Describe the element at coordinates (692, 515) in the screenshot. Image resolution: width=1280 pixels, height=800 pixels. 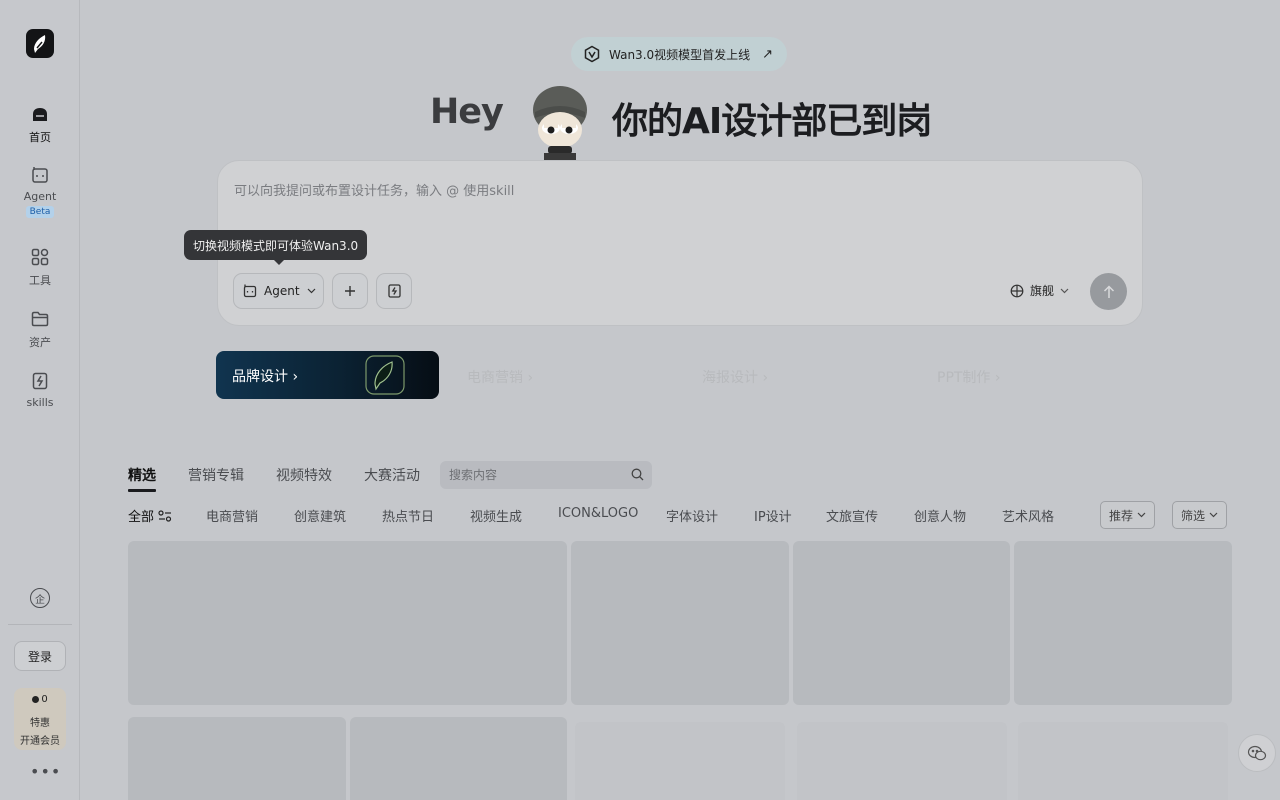
I see `filter-typography: 字体设计` at that location.